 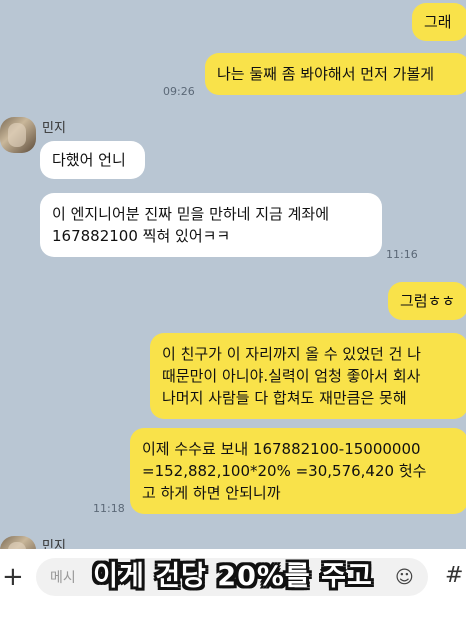 What do you see at coordinates (291, 354) in the screenshot?
I see `message-text-line: 이 친구가 이 자리까지 올 수 있었던 건 나` at bounding box center [291, 354].